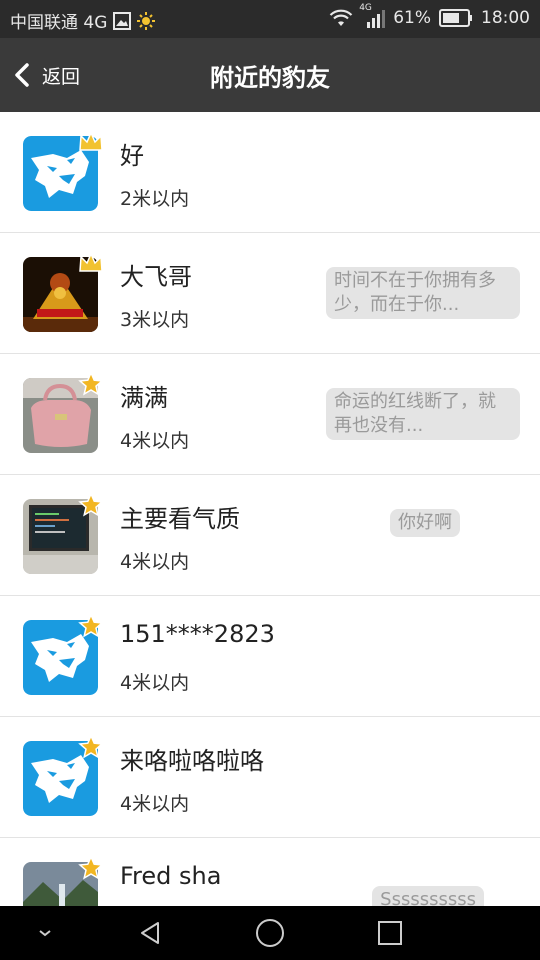 The width and height of the screenshot is (540, 960). I want to click on user-name: 大飞哥, so click(156, 277).